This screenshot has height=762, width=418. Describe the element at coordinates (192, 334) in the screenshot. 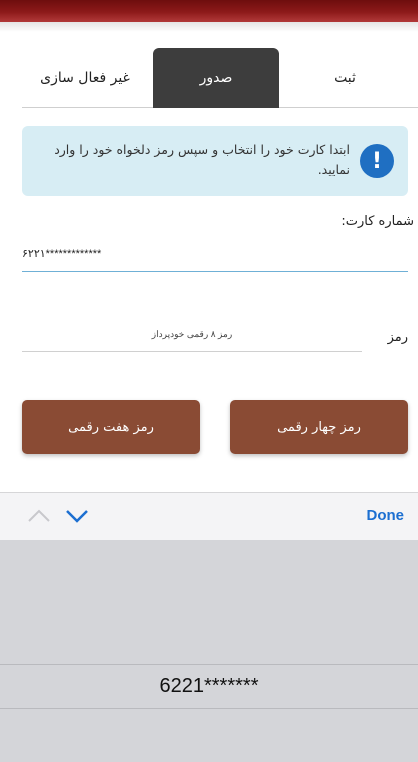

I see `pin-input` at that location.